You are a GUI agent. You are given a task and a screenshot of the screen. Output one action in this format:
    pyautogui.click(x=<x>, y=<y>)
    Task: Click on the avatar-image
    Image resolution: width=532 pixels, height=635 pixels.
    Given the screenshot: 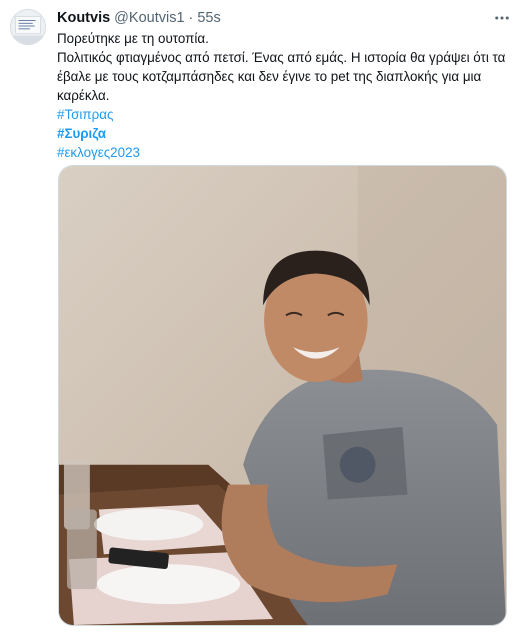 What is the action you would take?
    pyautogui.click(x=28, y=27)
    